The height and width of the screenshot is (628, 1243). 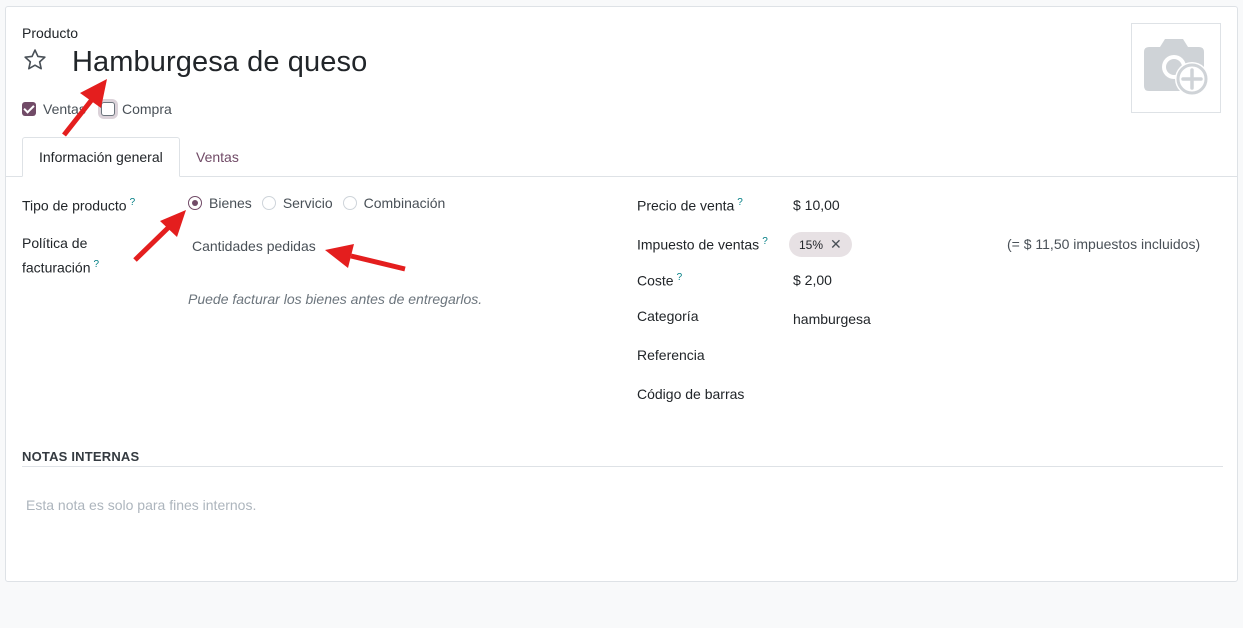 I want to click on product-type-radio-group: Bienes Servicio Combinación, so click(x=316, y=203).